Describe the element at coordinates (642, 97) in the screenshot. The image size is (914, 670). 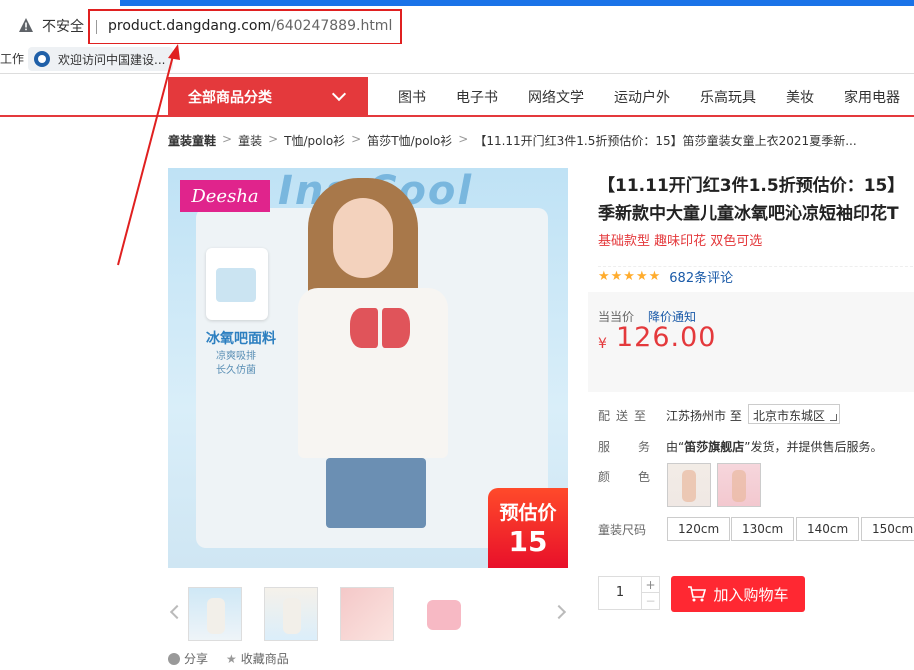
I see `nav-link-sports: 运动户外` at that location.